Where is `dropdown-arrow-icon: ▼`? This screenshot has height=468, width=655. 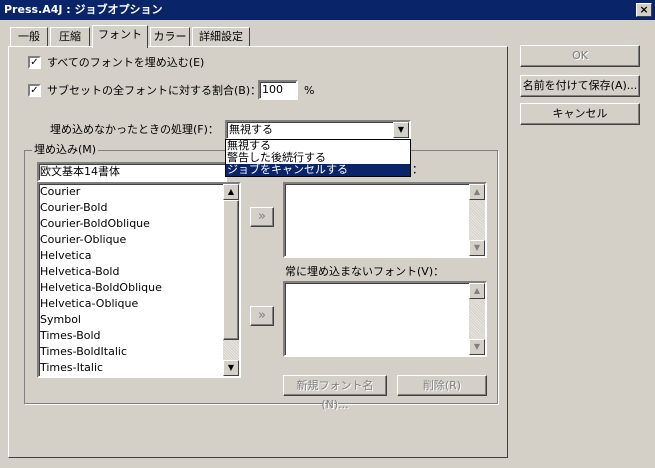
dropdown-arrow-icon: ▼ is located at coordinates (401, 130).